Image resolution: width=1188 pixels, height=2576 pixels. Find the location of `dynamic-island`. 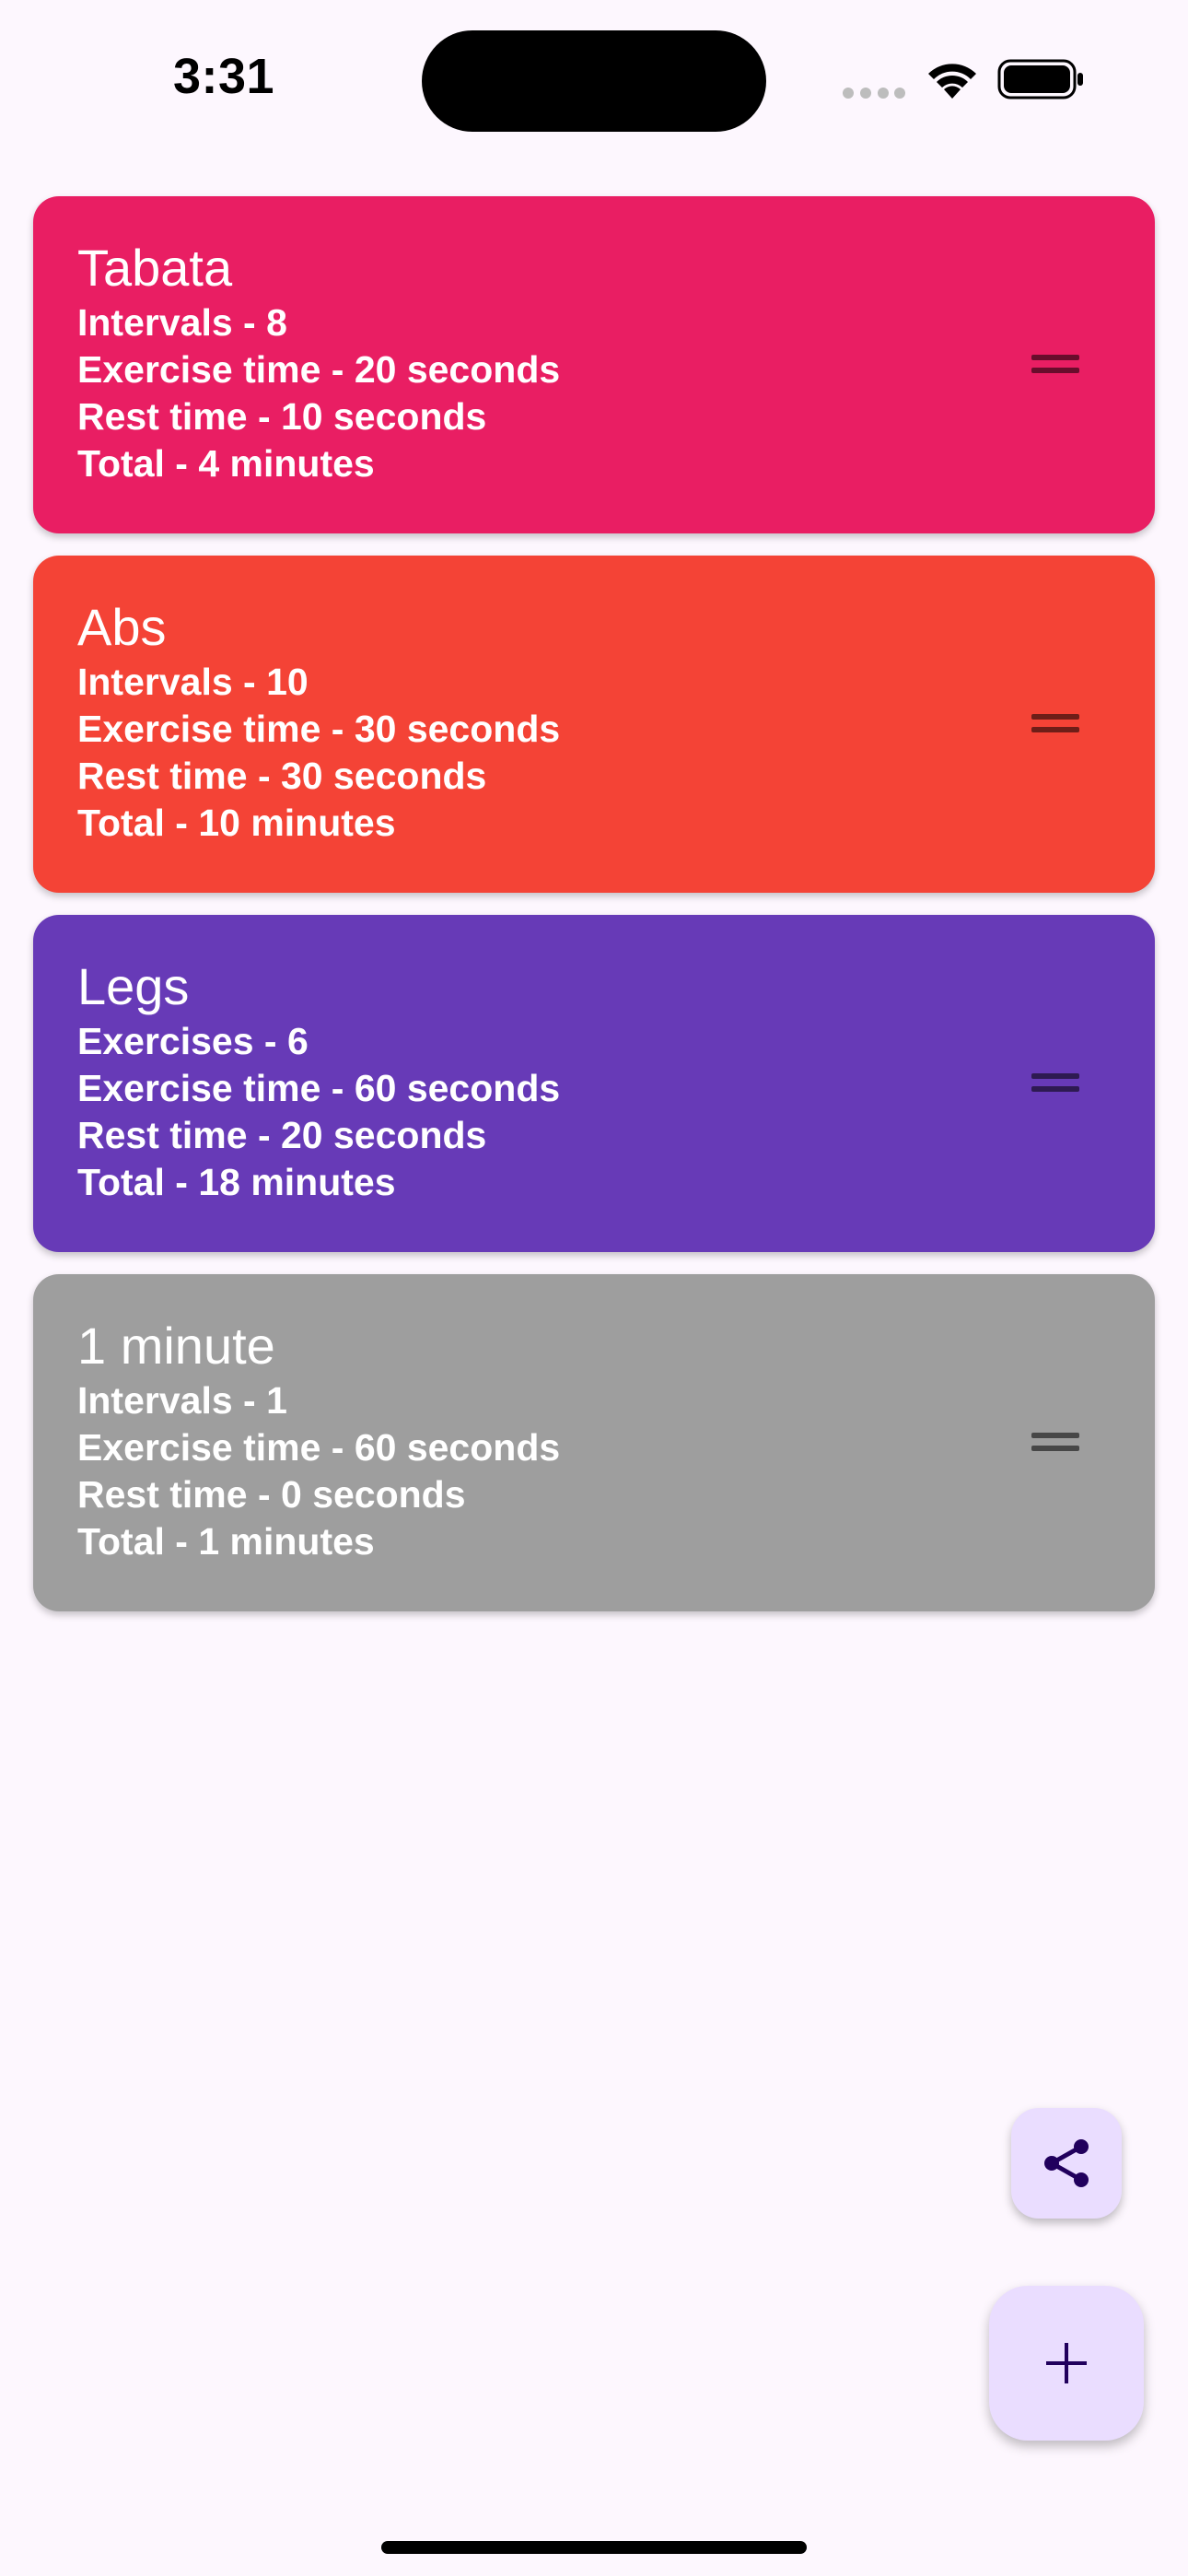

dynamic-island is located at coordinates (594, 81).